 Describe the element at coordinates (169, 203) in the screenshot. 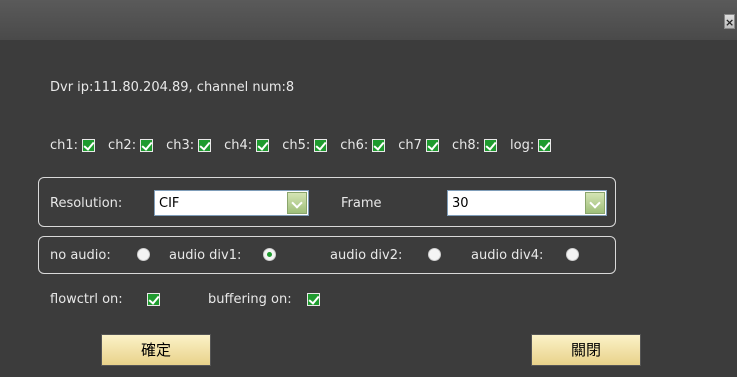

I see `resolution-value: CIF` at that location.